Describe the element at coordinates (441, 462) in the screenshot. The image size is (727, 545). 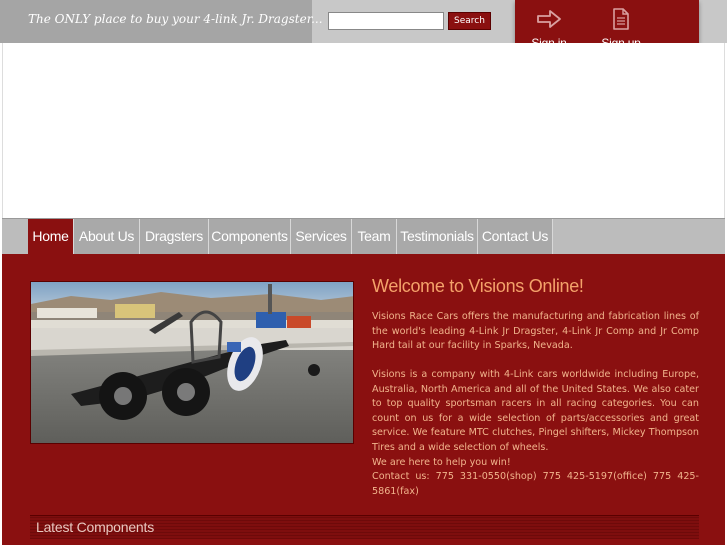
I see `slogan-text: We are here to help you win!` at that location.